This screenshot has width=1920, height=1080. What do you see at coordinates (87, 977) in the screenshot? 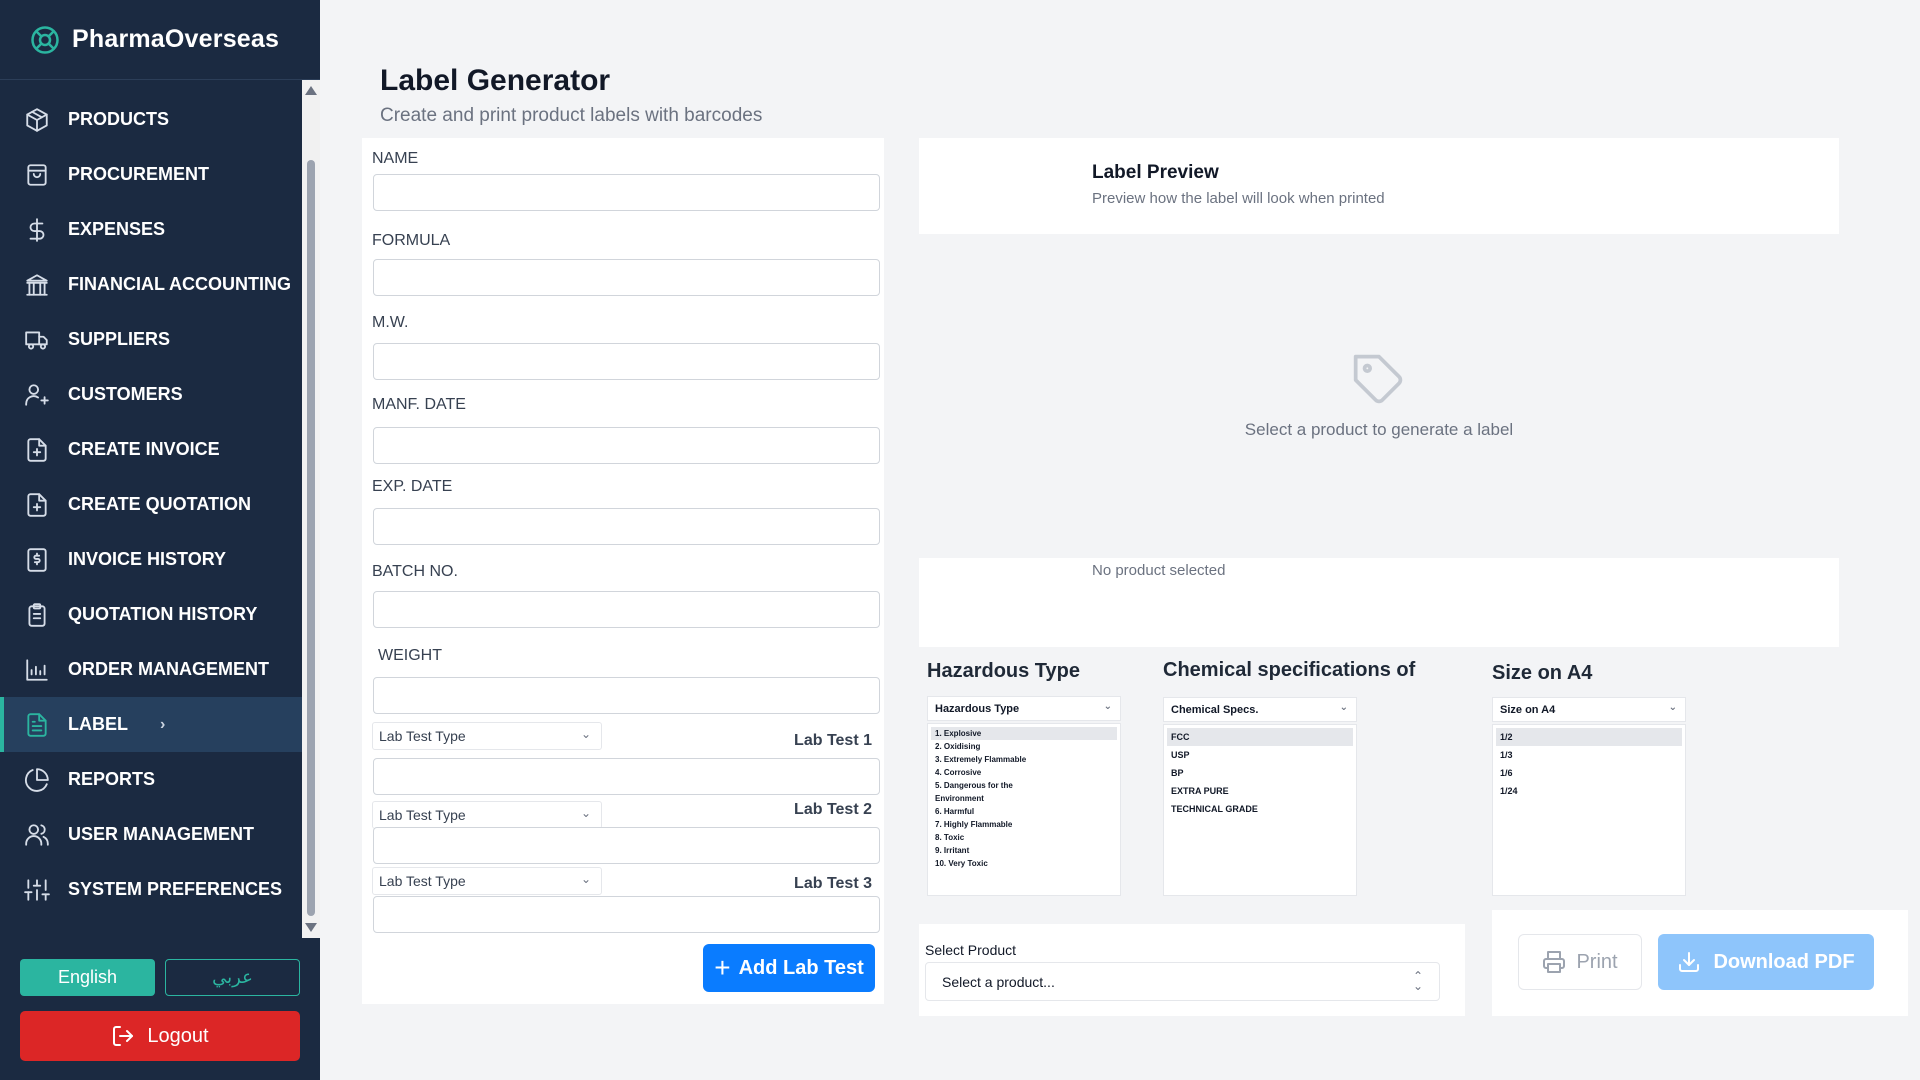
I see `language-english-button: English` at bounding box center [87, 977].